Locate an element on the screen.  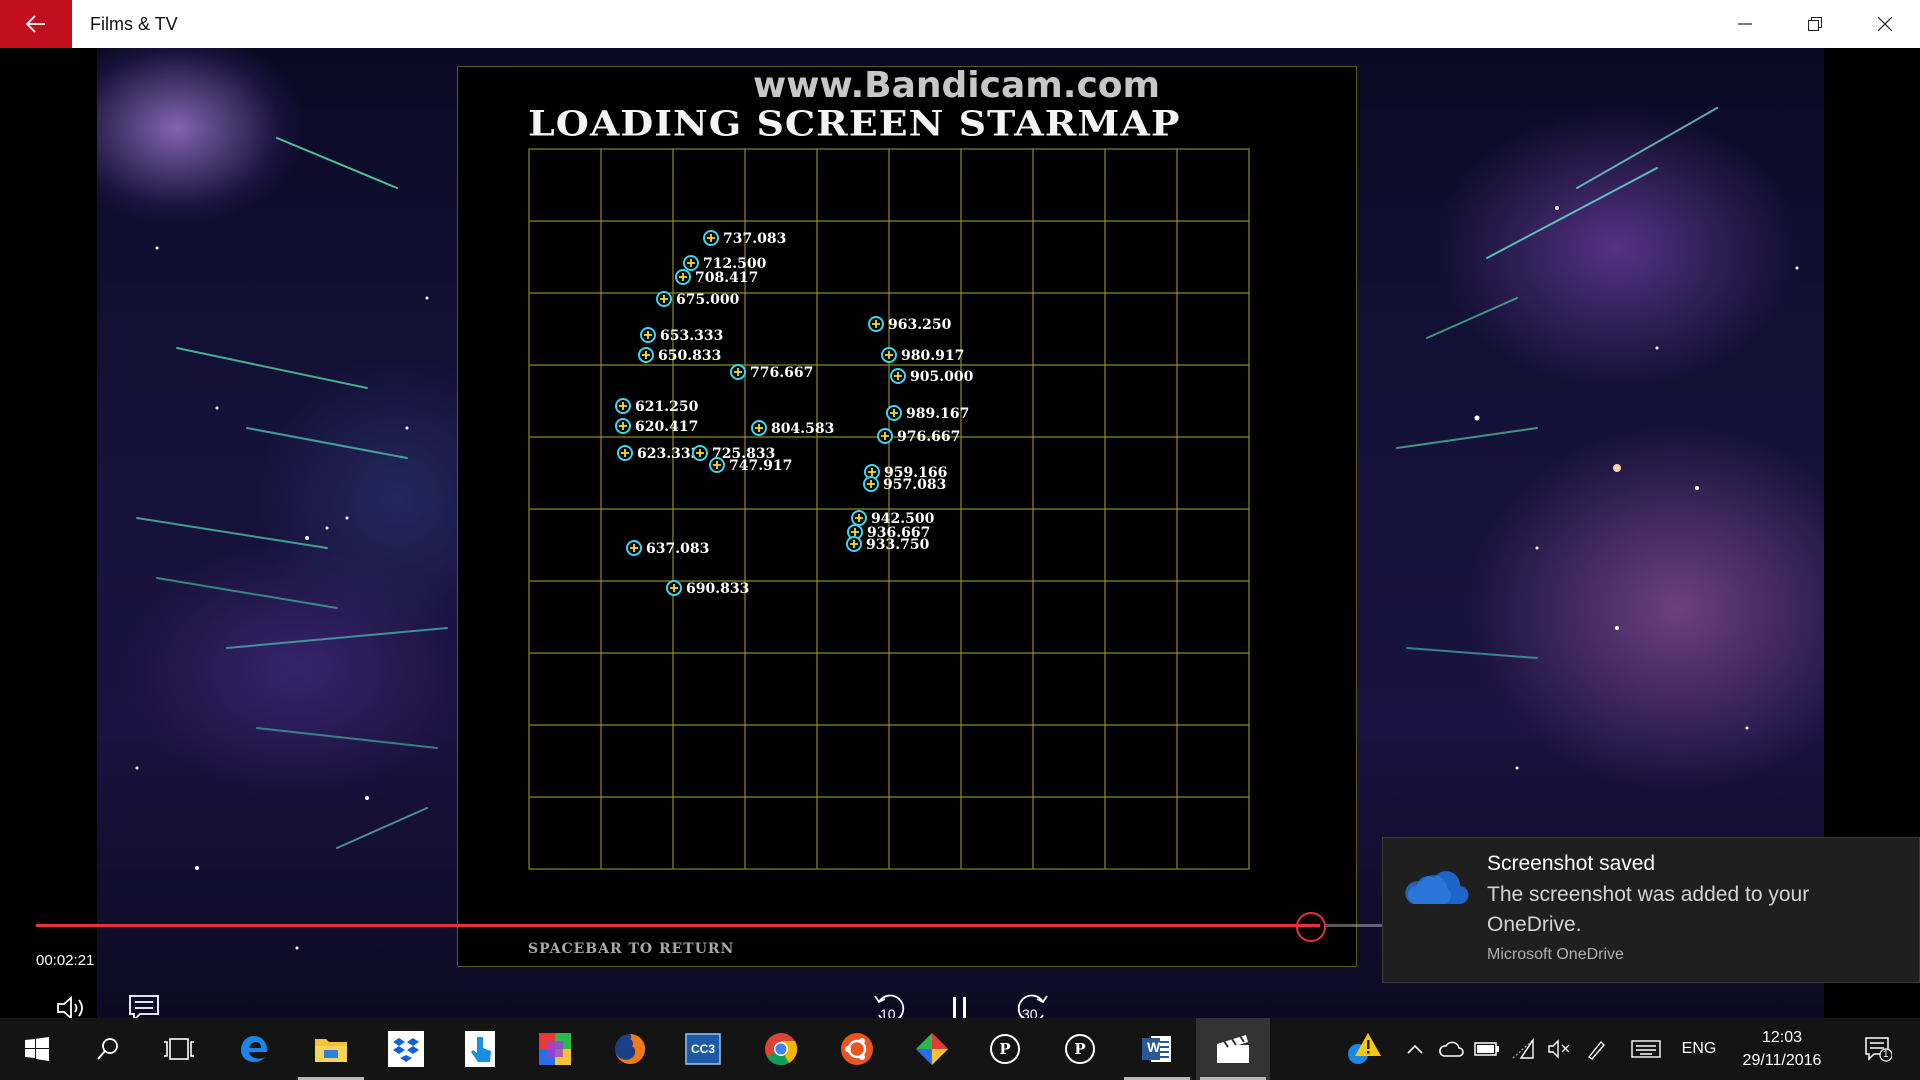
cc3-button: CC3 is located at coordinates (703, 1049).